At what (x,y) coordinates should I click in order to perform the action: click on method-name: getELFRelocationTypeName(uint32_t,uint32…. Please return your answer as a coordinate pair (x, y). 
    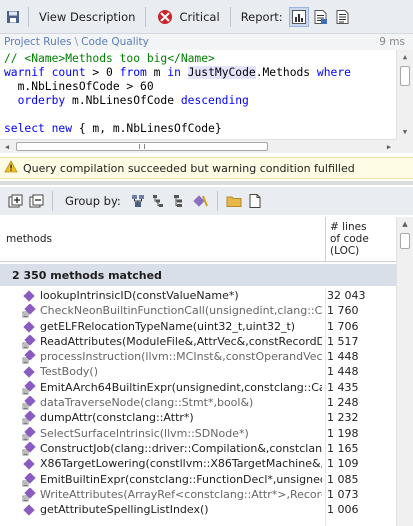
    Looking at the image, I should click on (168, 326).